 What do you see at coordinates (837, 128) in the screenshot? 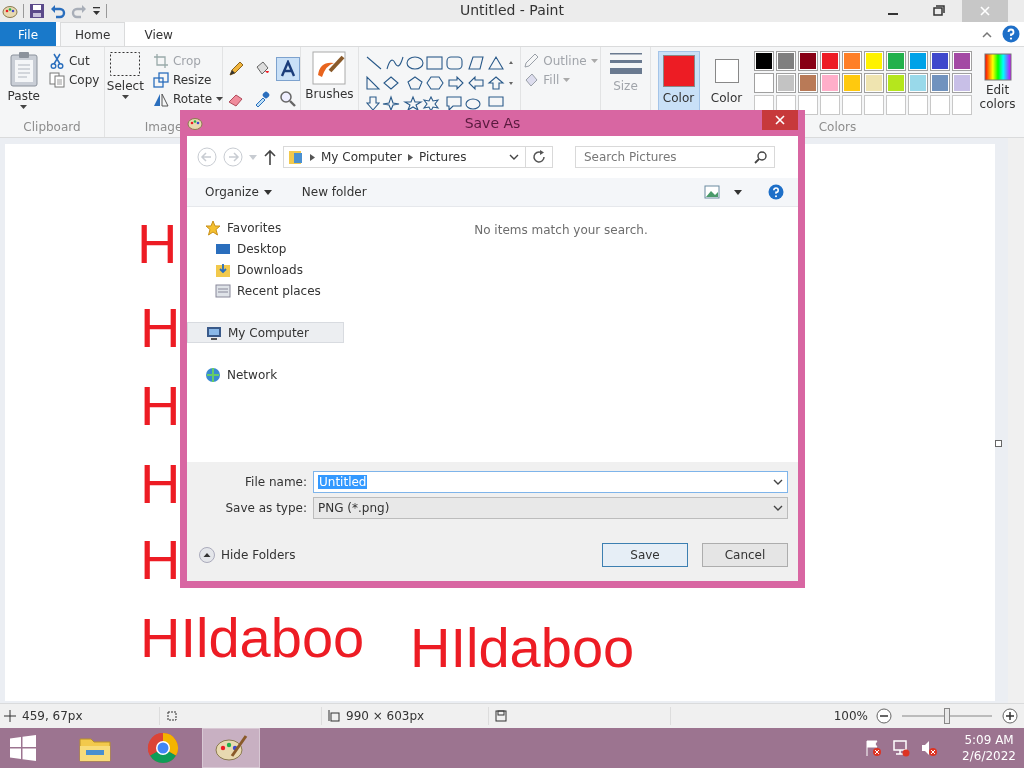
I see `group-label: Colors` at bounding box center [837, 128].